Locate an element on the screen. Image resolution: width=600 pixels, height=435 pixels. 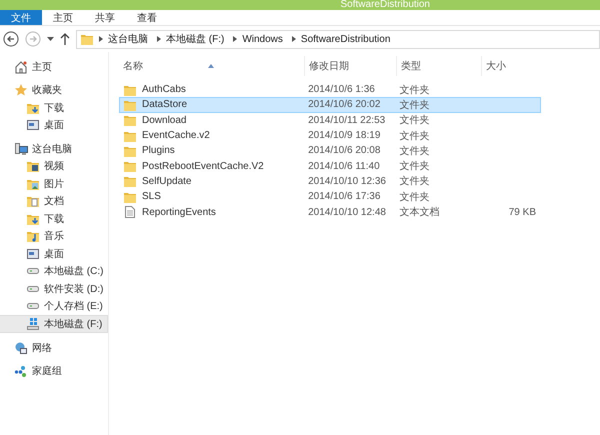
modified-date: 2014/10/6 17:36 is located at coordinates (344, 196).